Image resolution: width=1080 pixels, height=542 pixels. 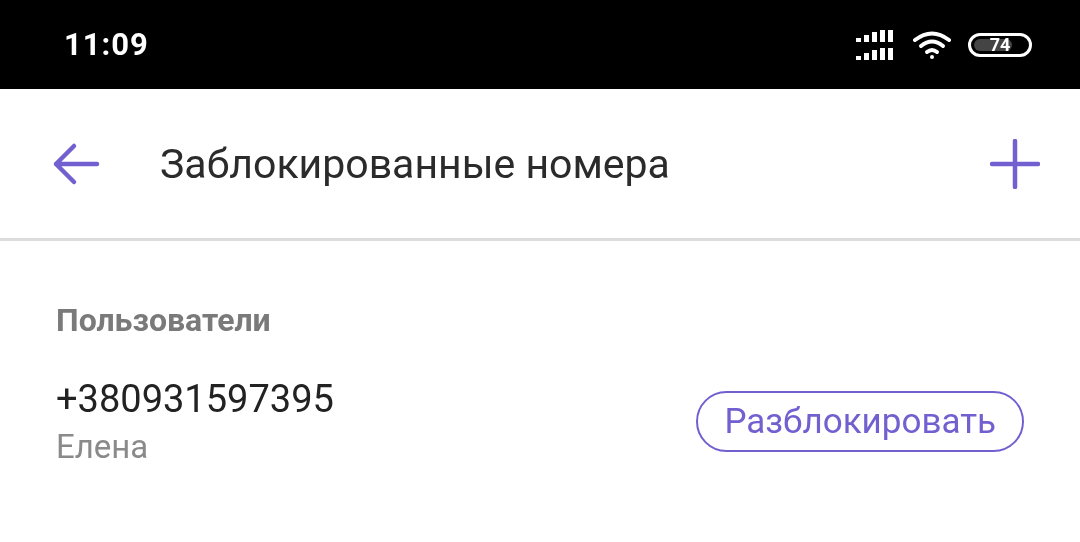 I want to click on phone-number: +380931597395, so click(x=195, y=399).